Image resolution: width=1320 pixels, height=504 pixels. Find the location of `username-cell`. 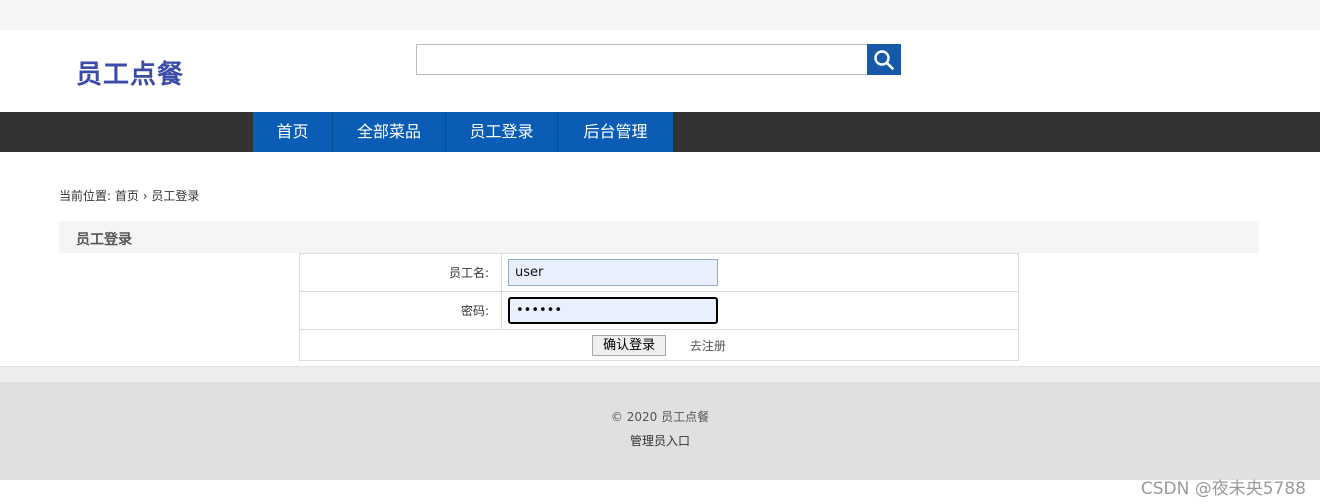

username-cell is located at coordinates (760, 272).